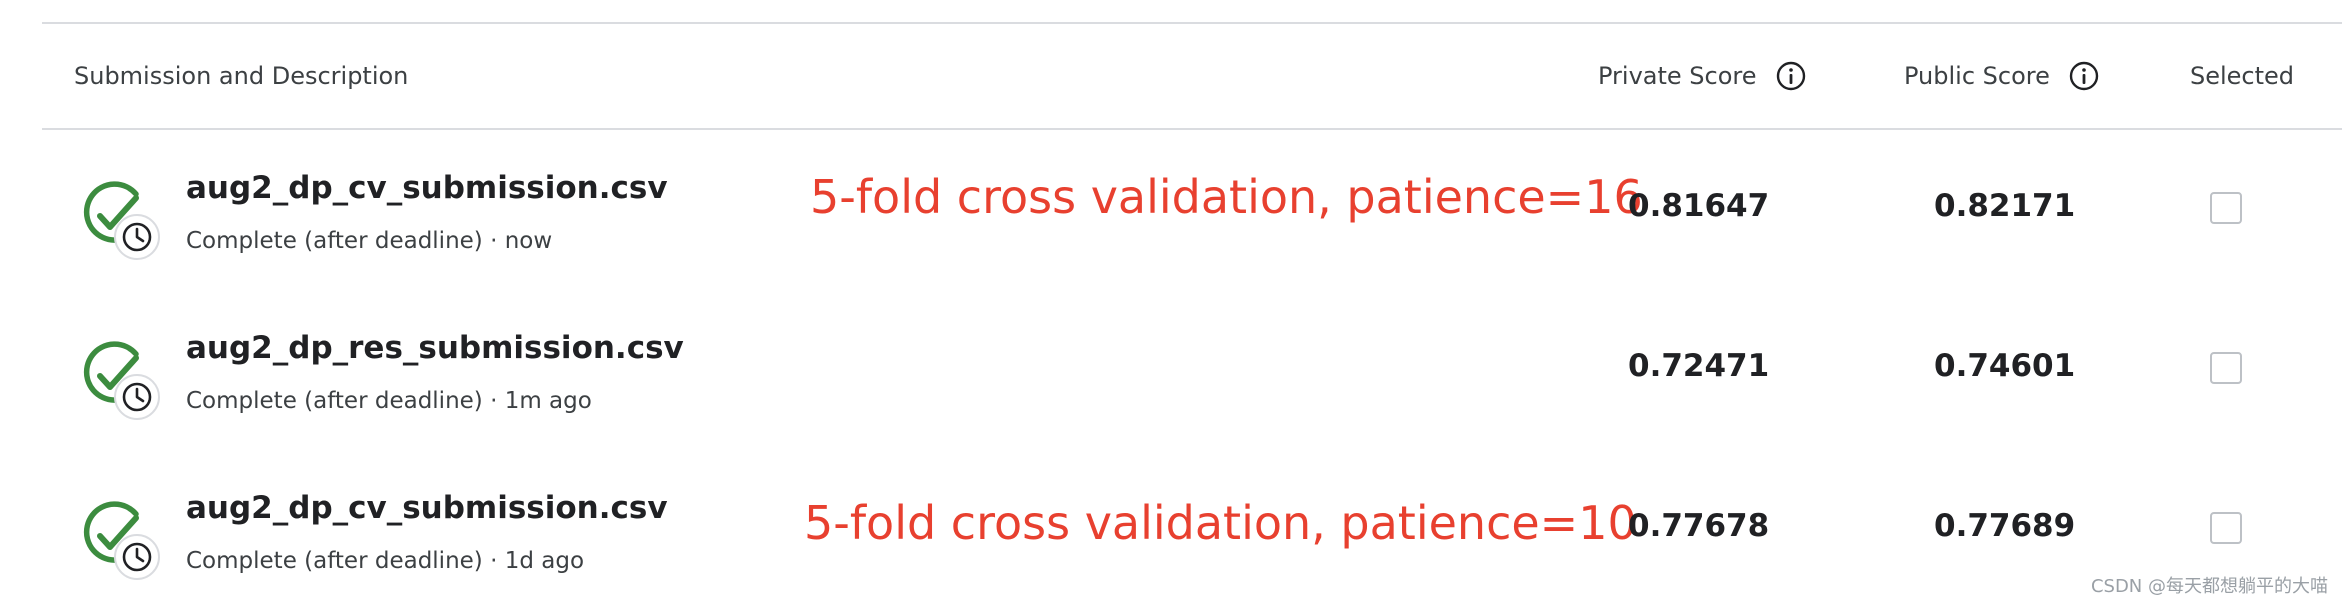 The width and height of the screenshot is (2342, 610). Describe the element at coordinates (2005, 206) in the screenshot. I see `public-score: 0.82171` at that location.